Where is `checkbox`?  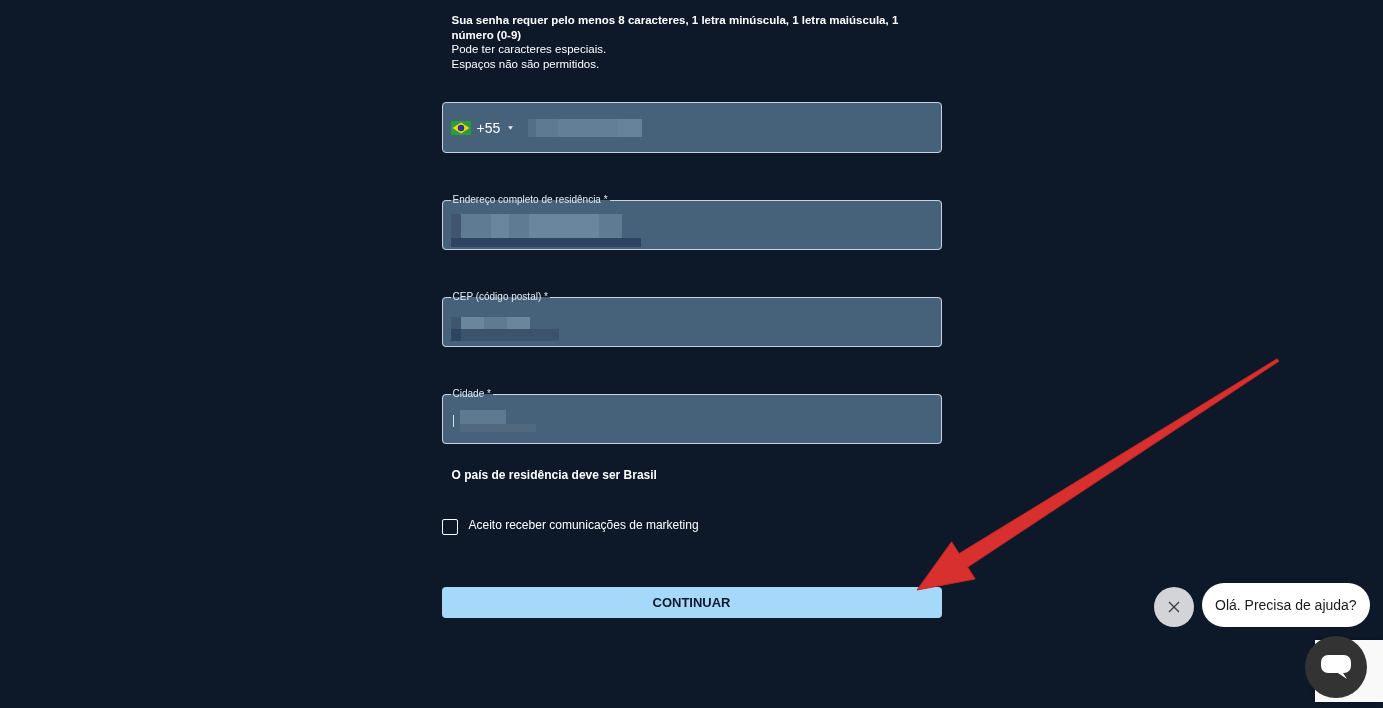 checkbox is located at coordinates (449, 527).